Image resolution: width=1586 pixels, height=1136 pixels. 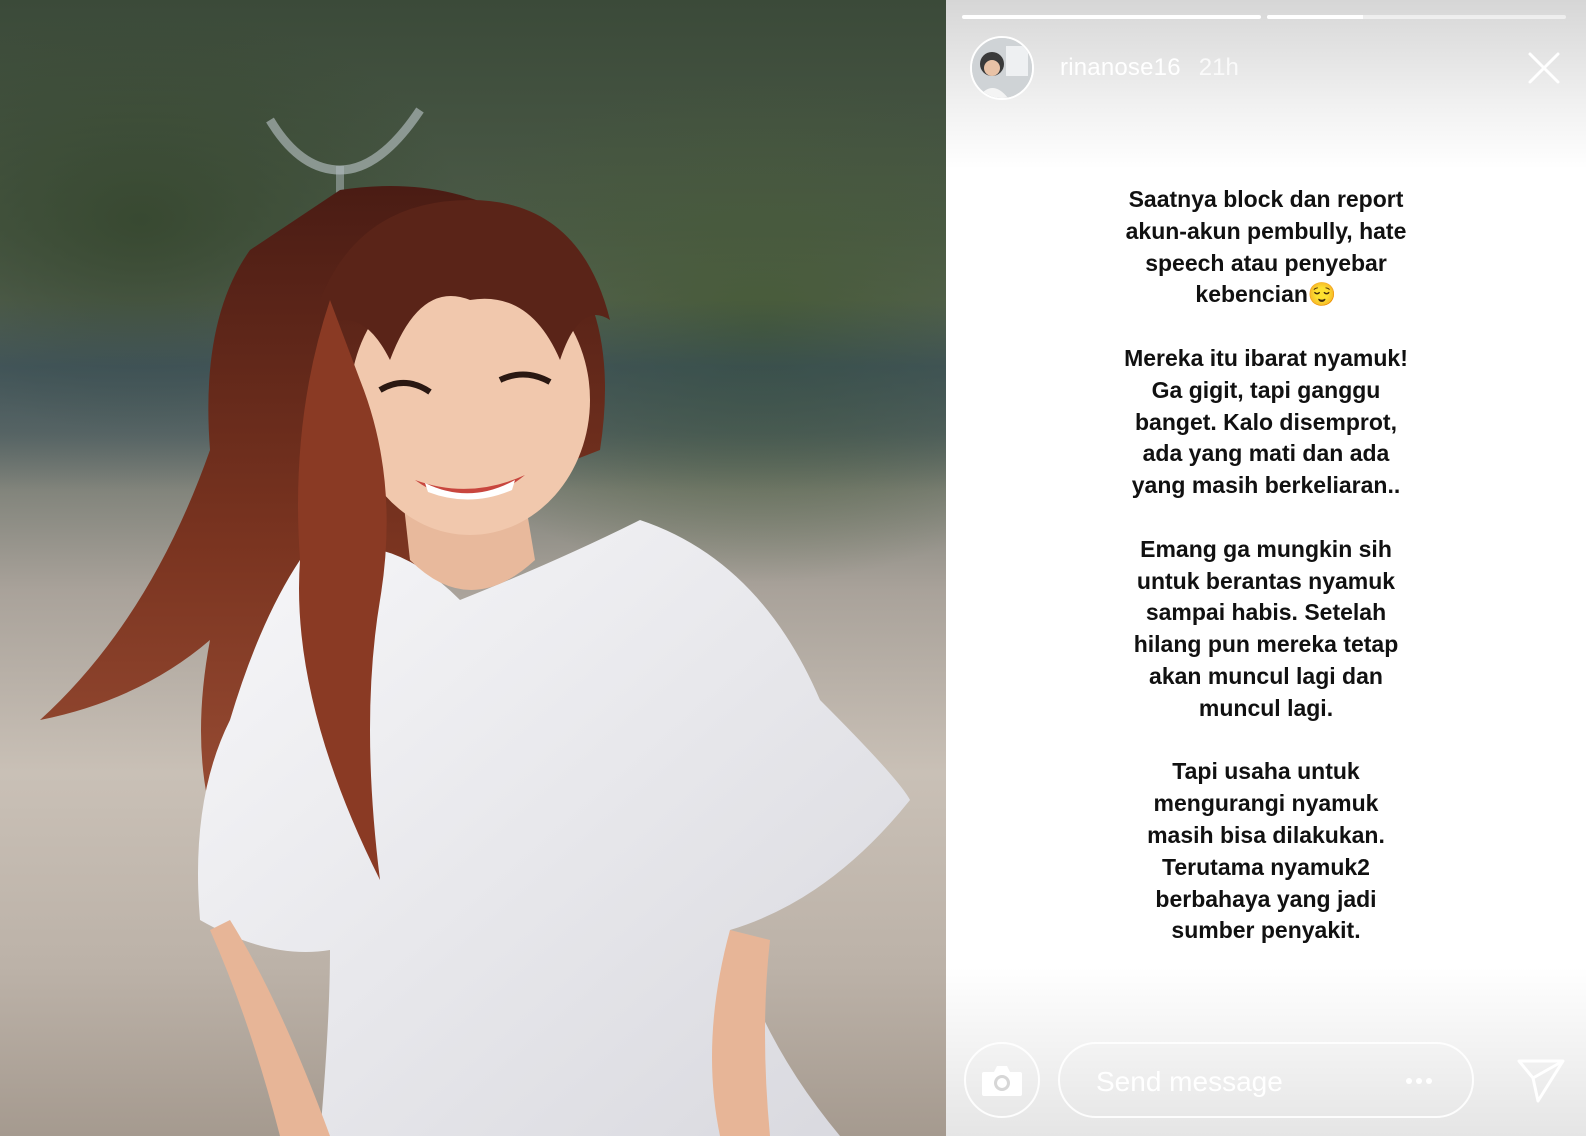 What do you see at coordinates (1264, 17) in the screenshot?
I see `story-progress` at bounding box center [1264, 17].